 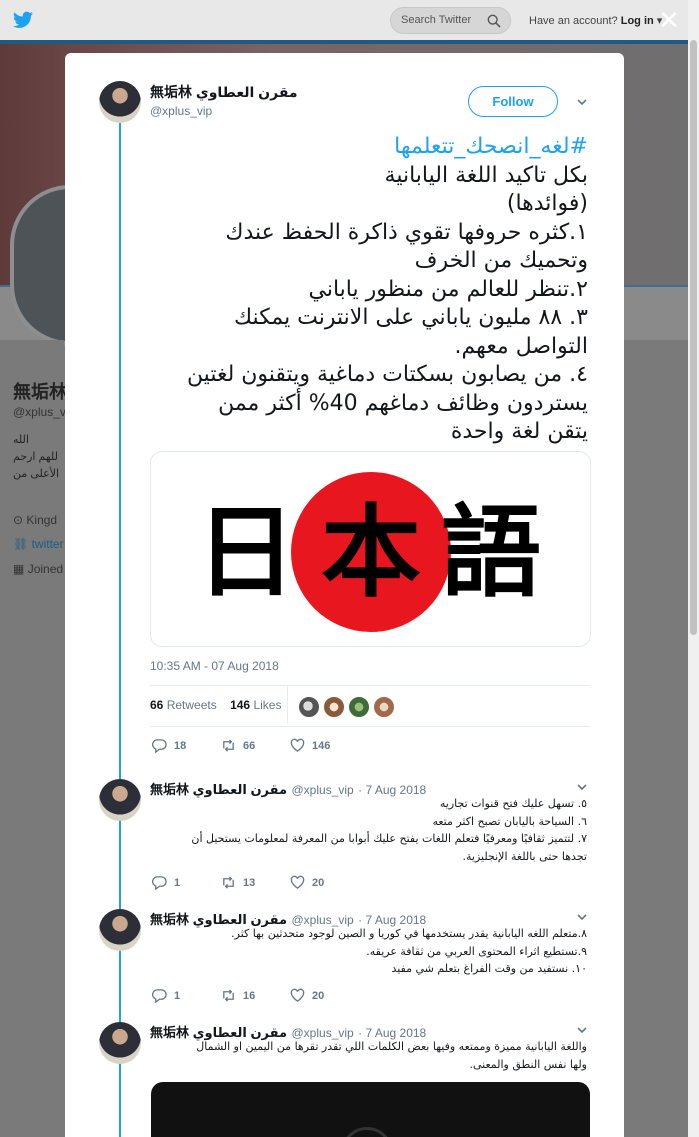 What do you see at coordinates (181, 111) in the screenshot?
I see `author-handle: @xplus_vip` at bounding box center [181, 111].